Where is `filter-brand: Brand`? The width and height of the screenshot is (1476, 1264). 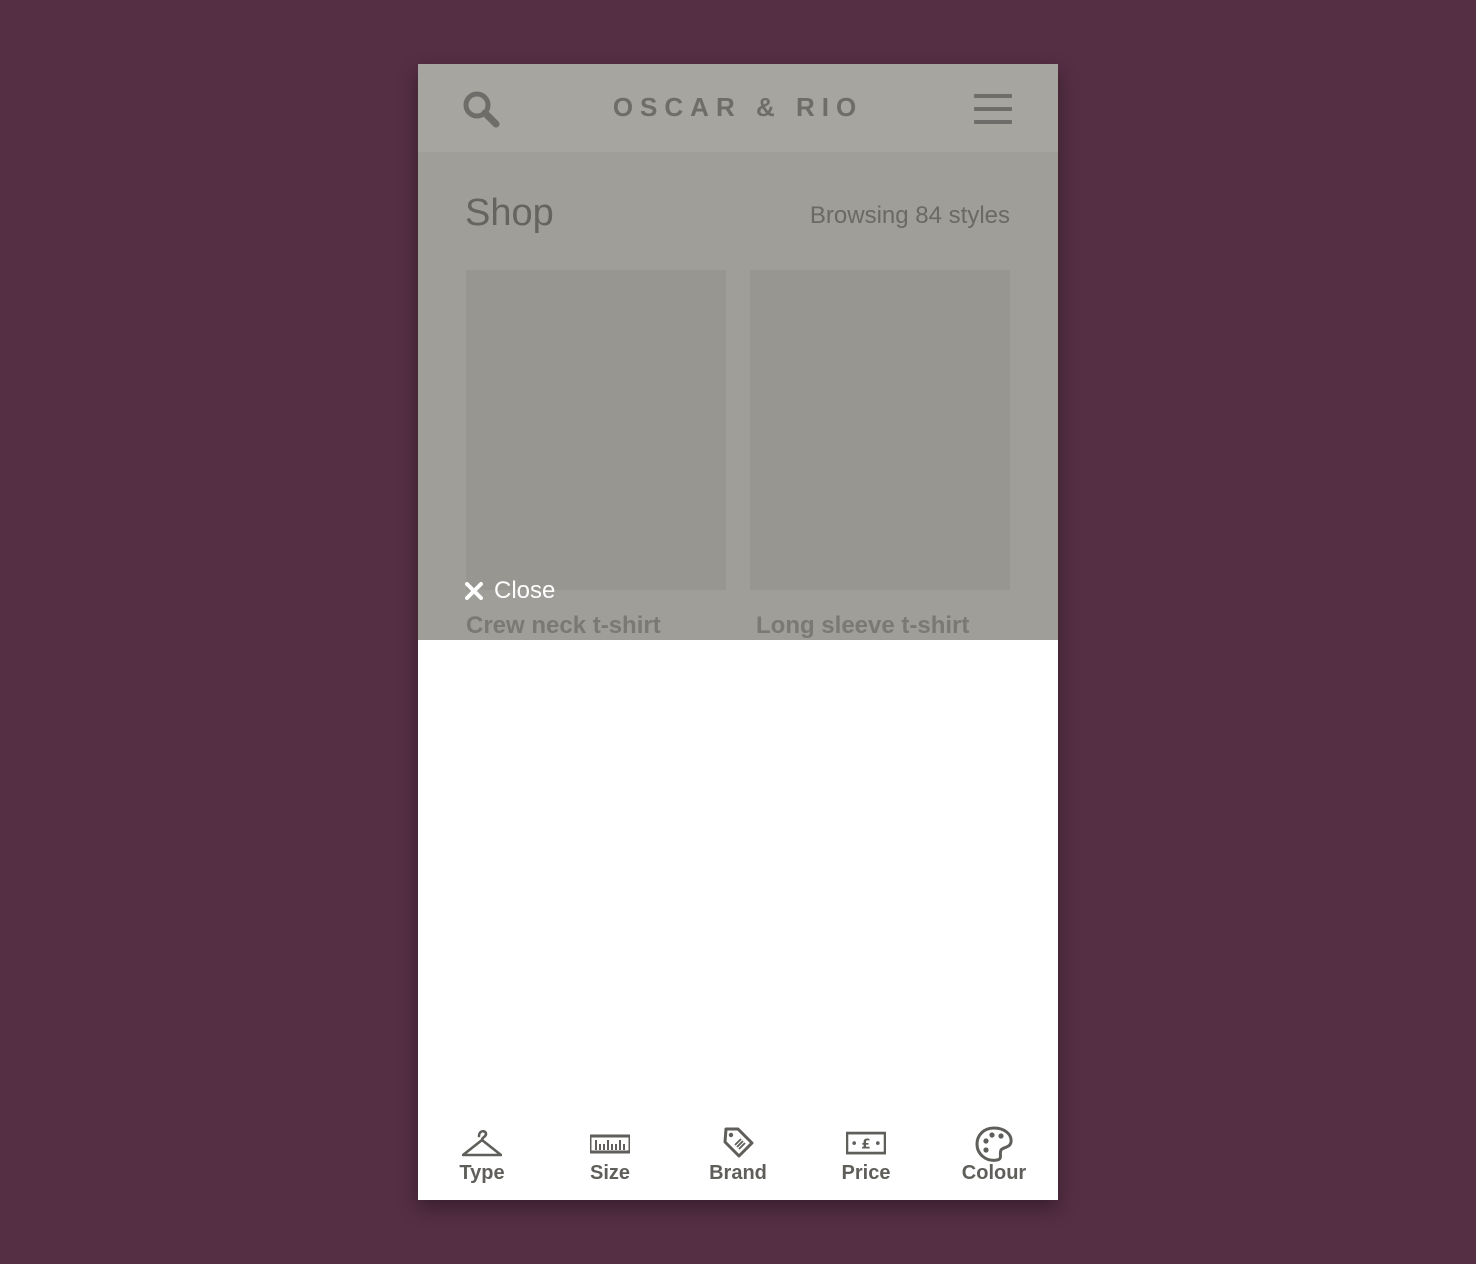
filter-brand: Brand is located at coordinates (738, 1160).